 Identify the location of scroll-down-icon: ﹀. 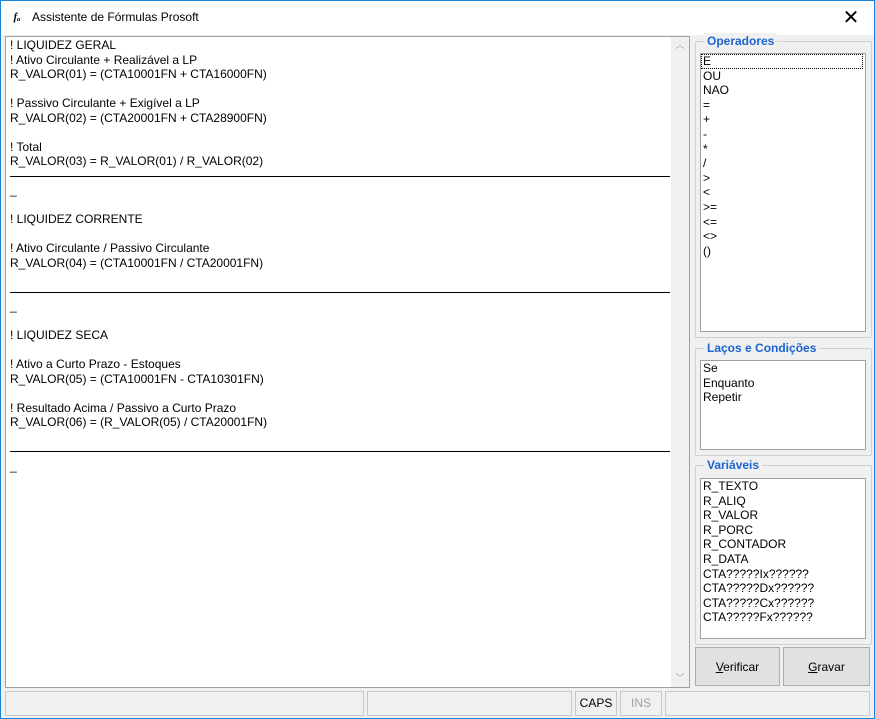
(680, 678).